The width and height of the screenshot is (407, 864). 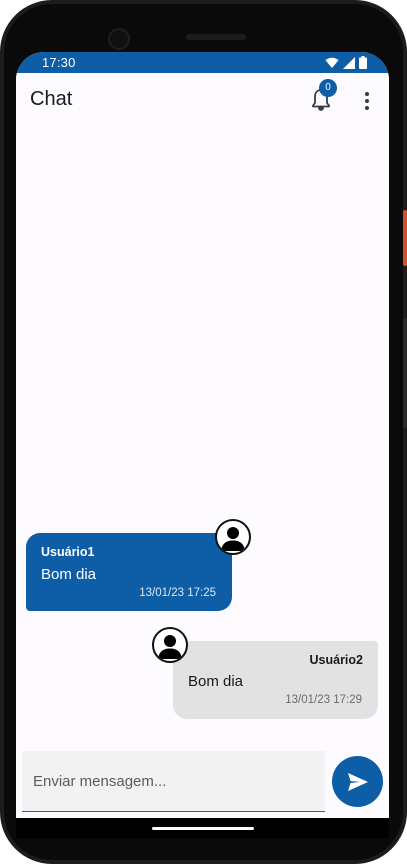 I want to click on more-vert-icon, so click(x=367, y=101).